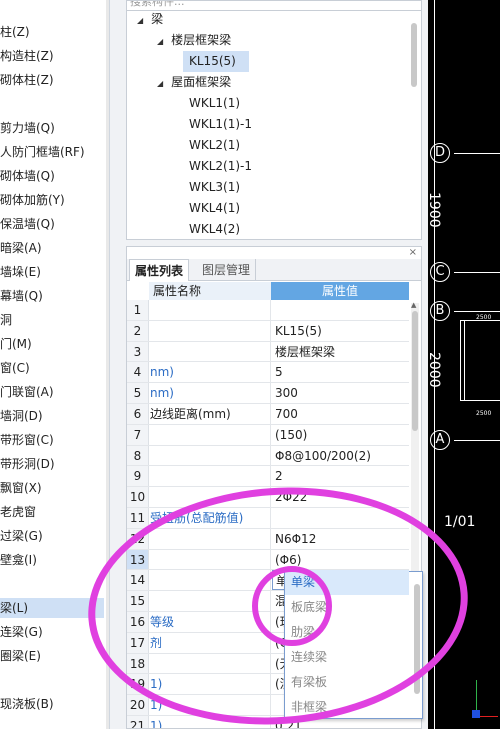  Describe the element at coordinates (477, 311) in the screenshot. I see `cad-axis-line-b` at that location.